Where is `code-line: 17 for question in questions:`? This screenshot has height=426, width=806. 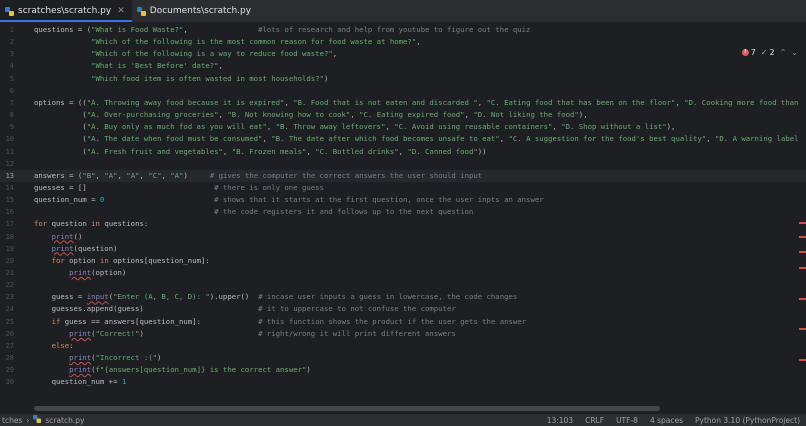
code-line: 17 for question in questions: is located at coordinates (403, 224).